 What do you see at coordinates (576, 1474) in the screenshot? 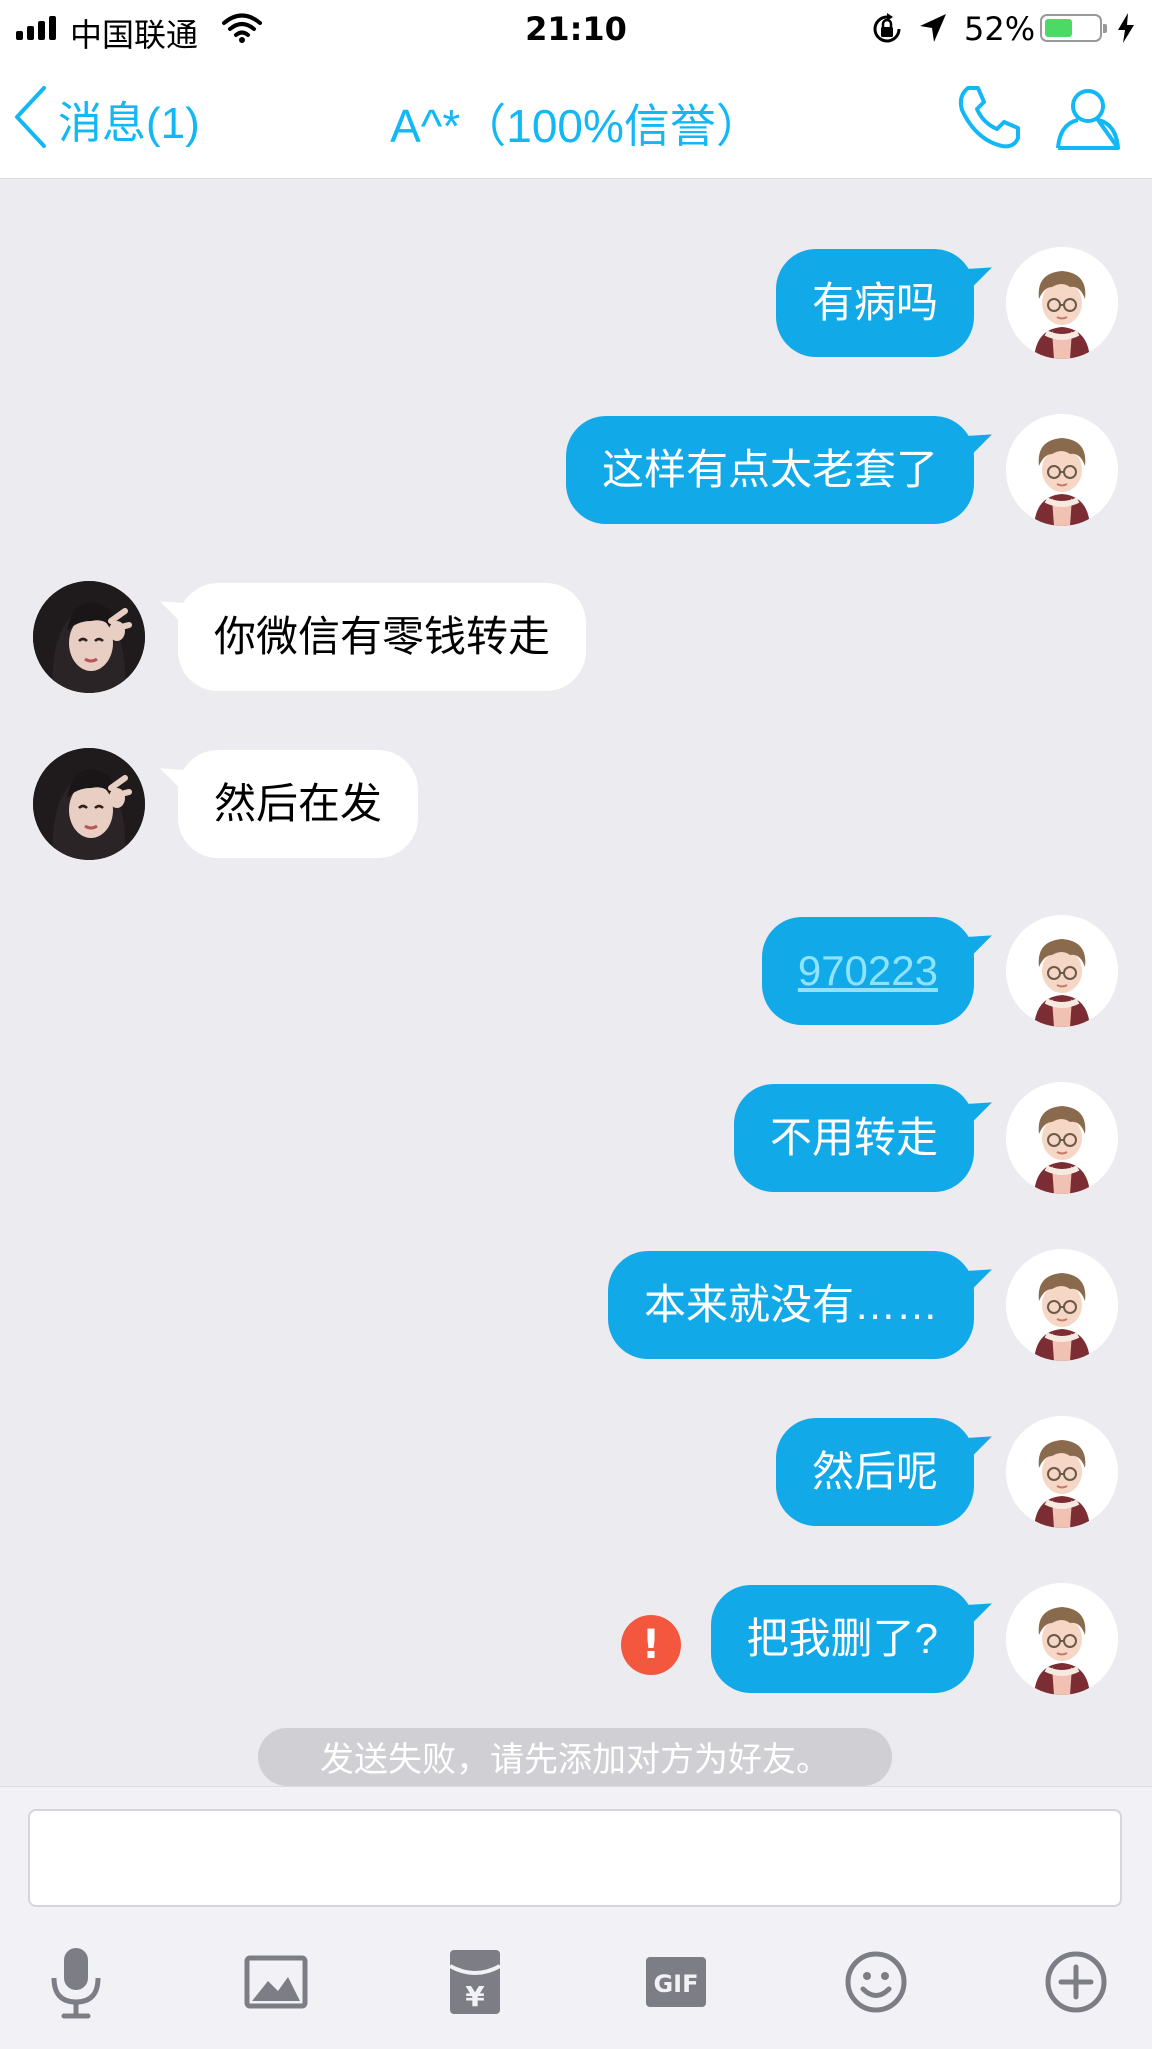
I see `outgoing-message: 然后呢` at bounding box center [576, 1474].